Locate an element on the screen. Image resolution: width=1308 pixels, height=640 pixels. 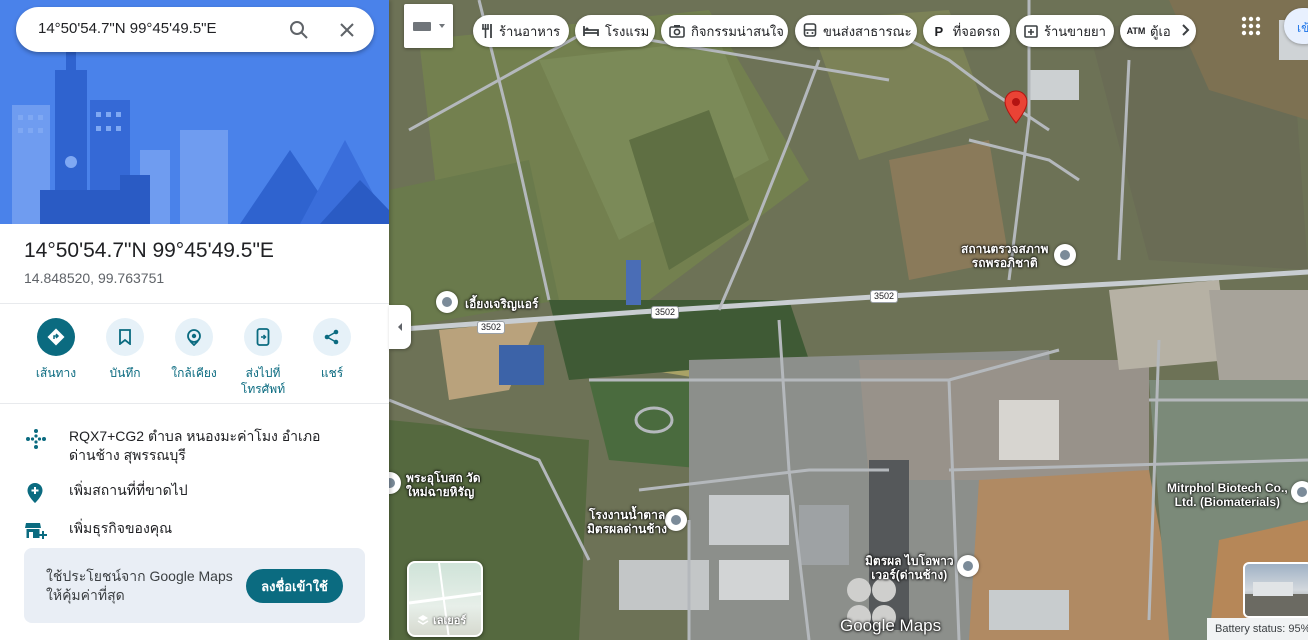
keyboard-icon is located at coordinates (428, 26).